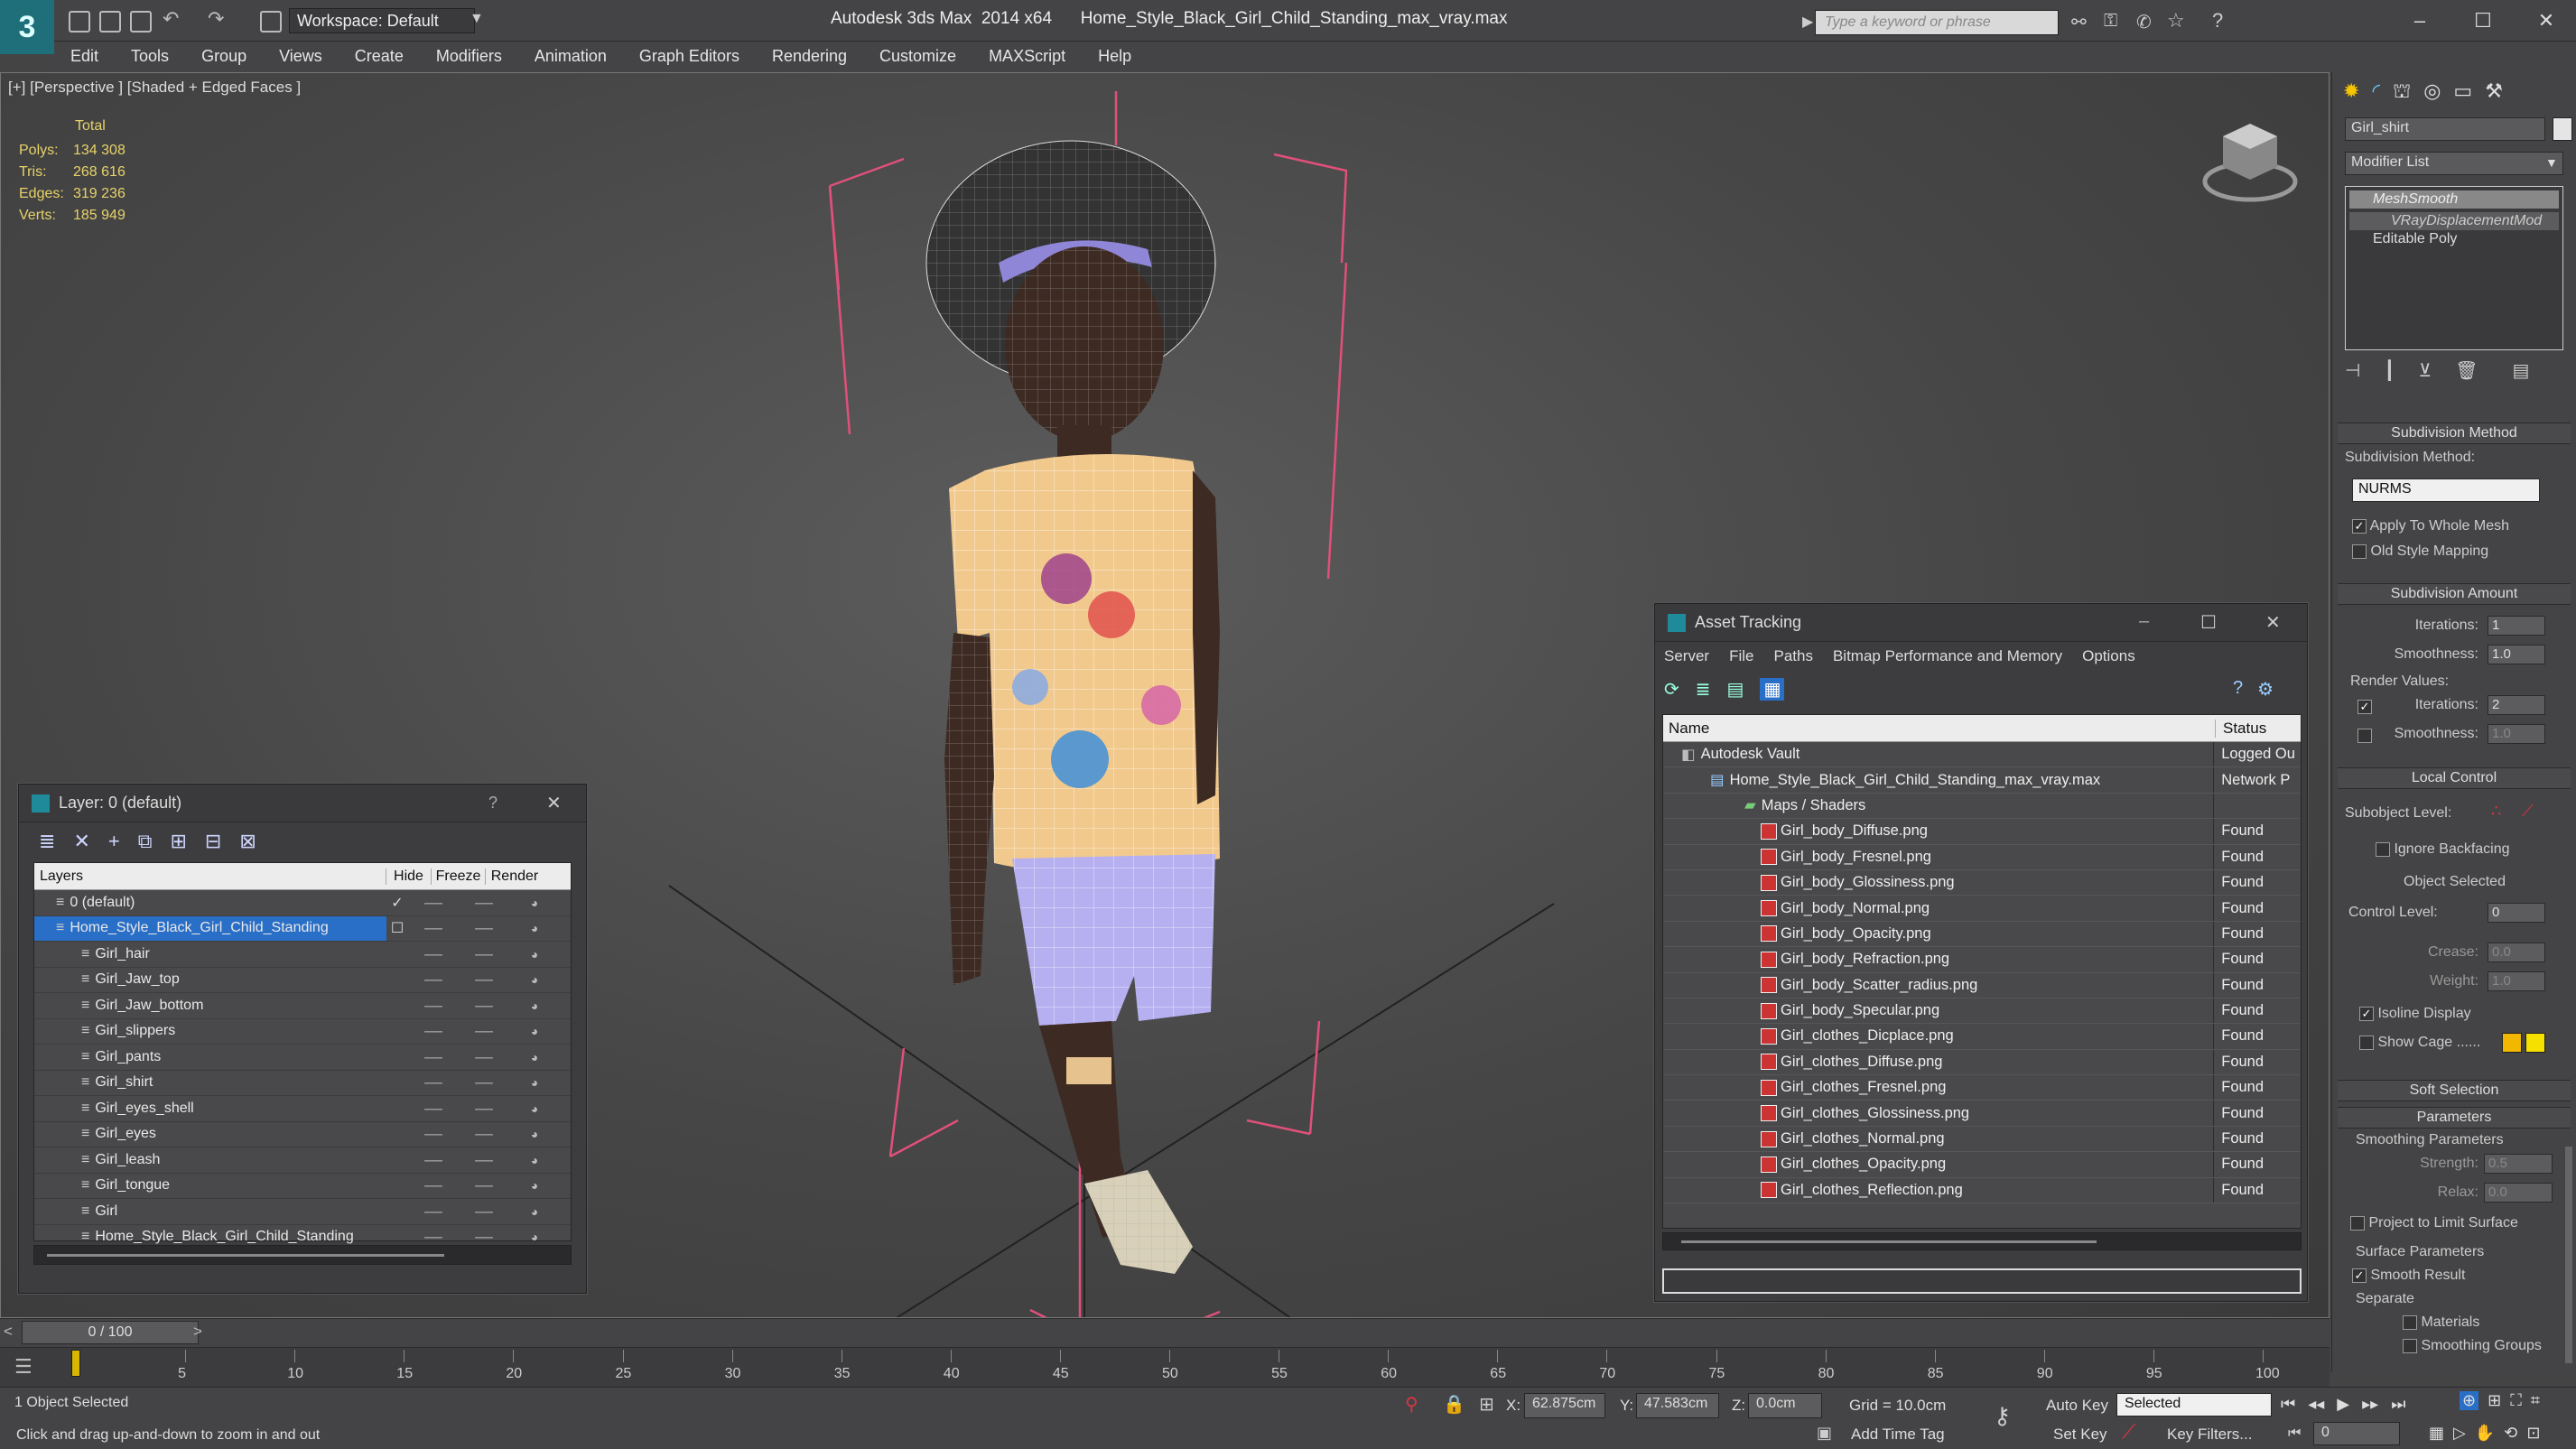 The width and height of the screenshot is (2576, 1449). What do you see at coordinates (1982, 832) in the screenshot?
I see `asset-row: Girl_body_Diffuse.png Found` at bounding box center [1982, 832].